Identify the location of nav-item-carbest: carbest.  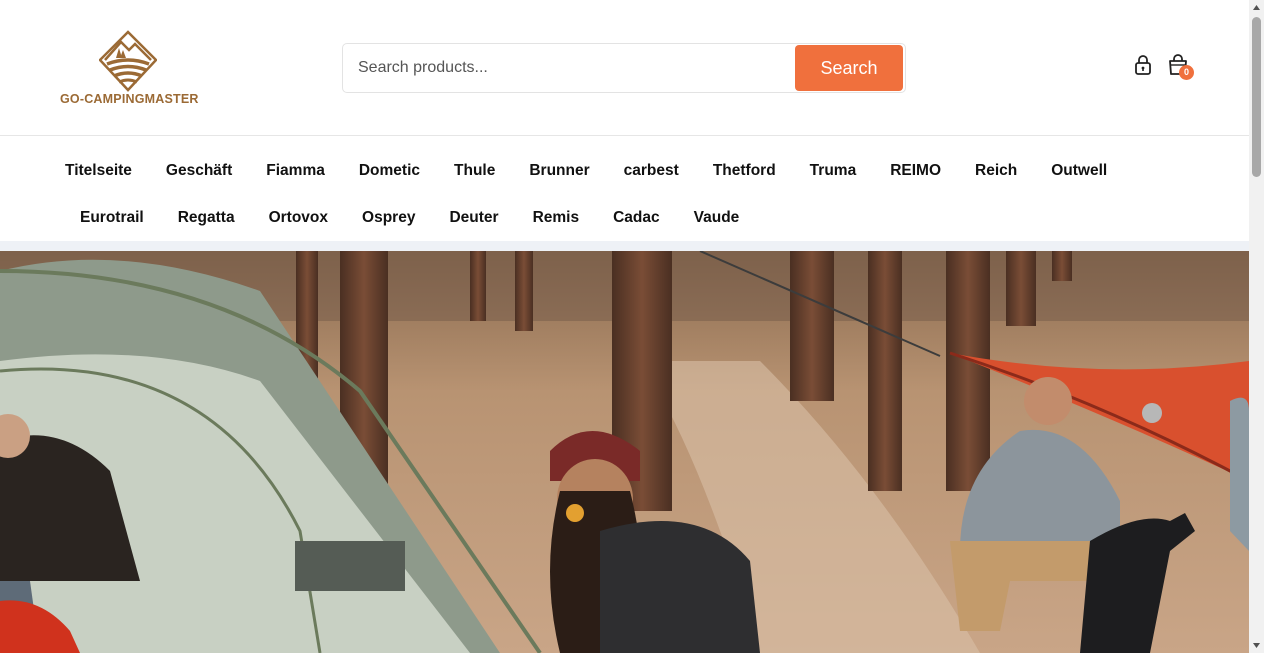
(651, 171).